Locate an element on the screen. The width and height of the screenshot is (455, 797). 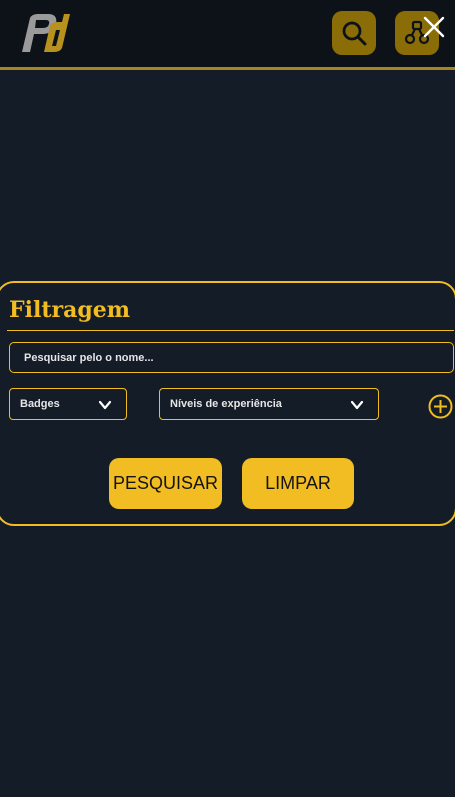
filter-title: Filtragem is located at coordinates (69, 310).